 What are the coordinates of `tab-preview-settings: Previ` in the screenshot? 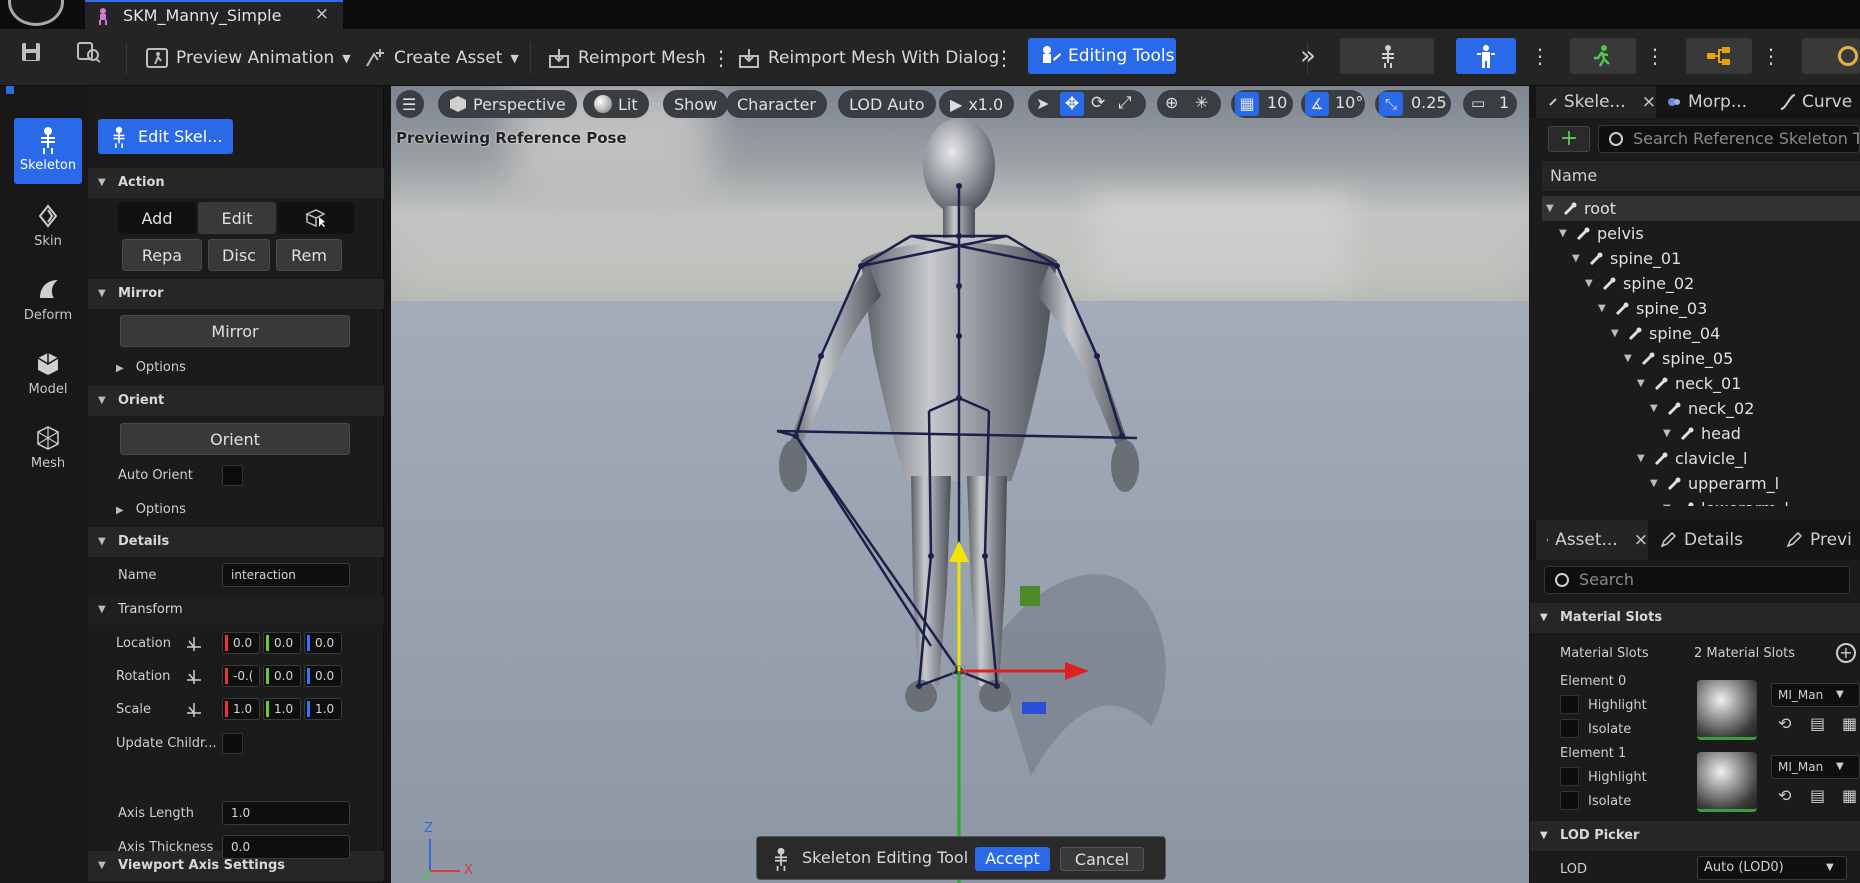 It's located at (1819, 540).